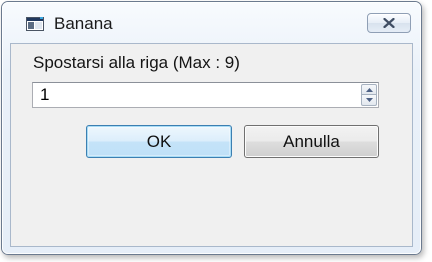  What do you see at coordinates (136, 62) in the screenshot?
I see `line-prompt-label: Spostarsi alla riga (Max : 9)` at bounding box center [136, 62].